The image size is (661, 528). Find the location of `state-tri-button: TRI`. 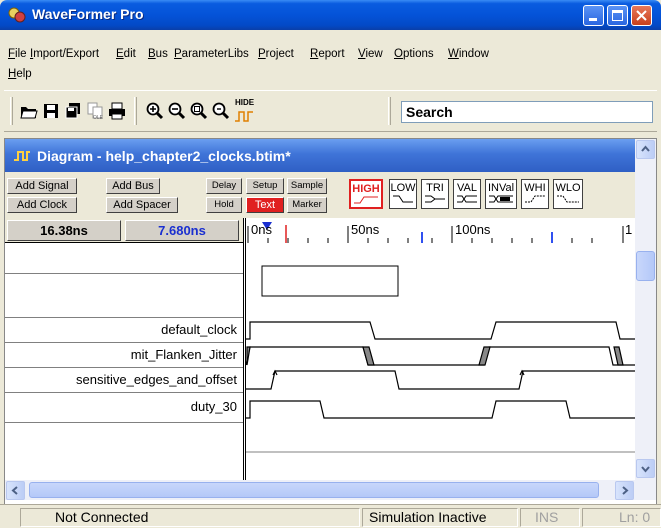

state-tri-button: TRI is located at coordinates (435, 194).